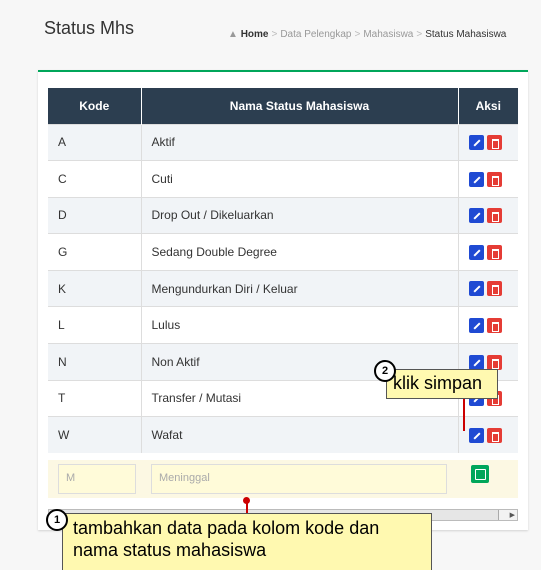  I want to click on table-row: L Lulus, so click(283, 325).